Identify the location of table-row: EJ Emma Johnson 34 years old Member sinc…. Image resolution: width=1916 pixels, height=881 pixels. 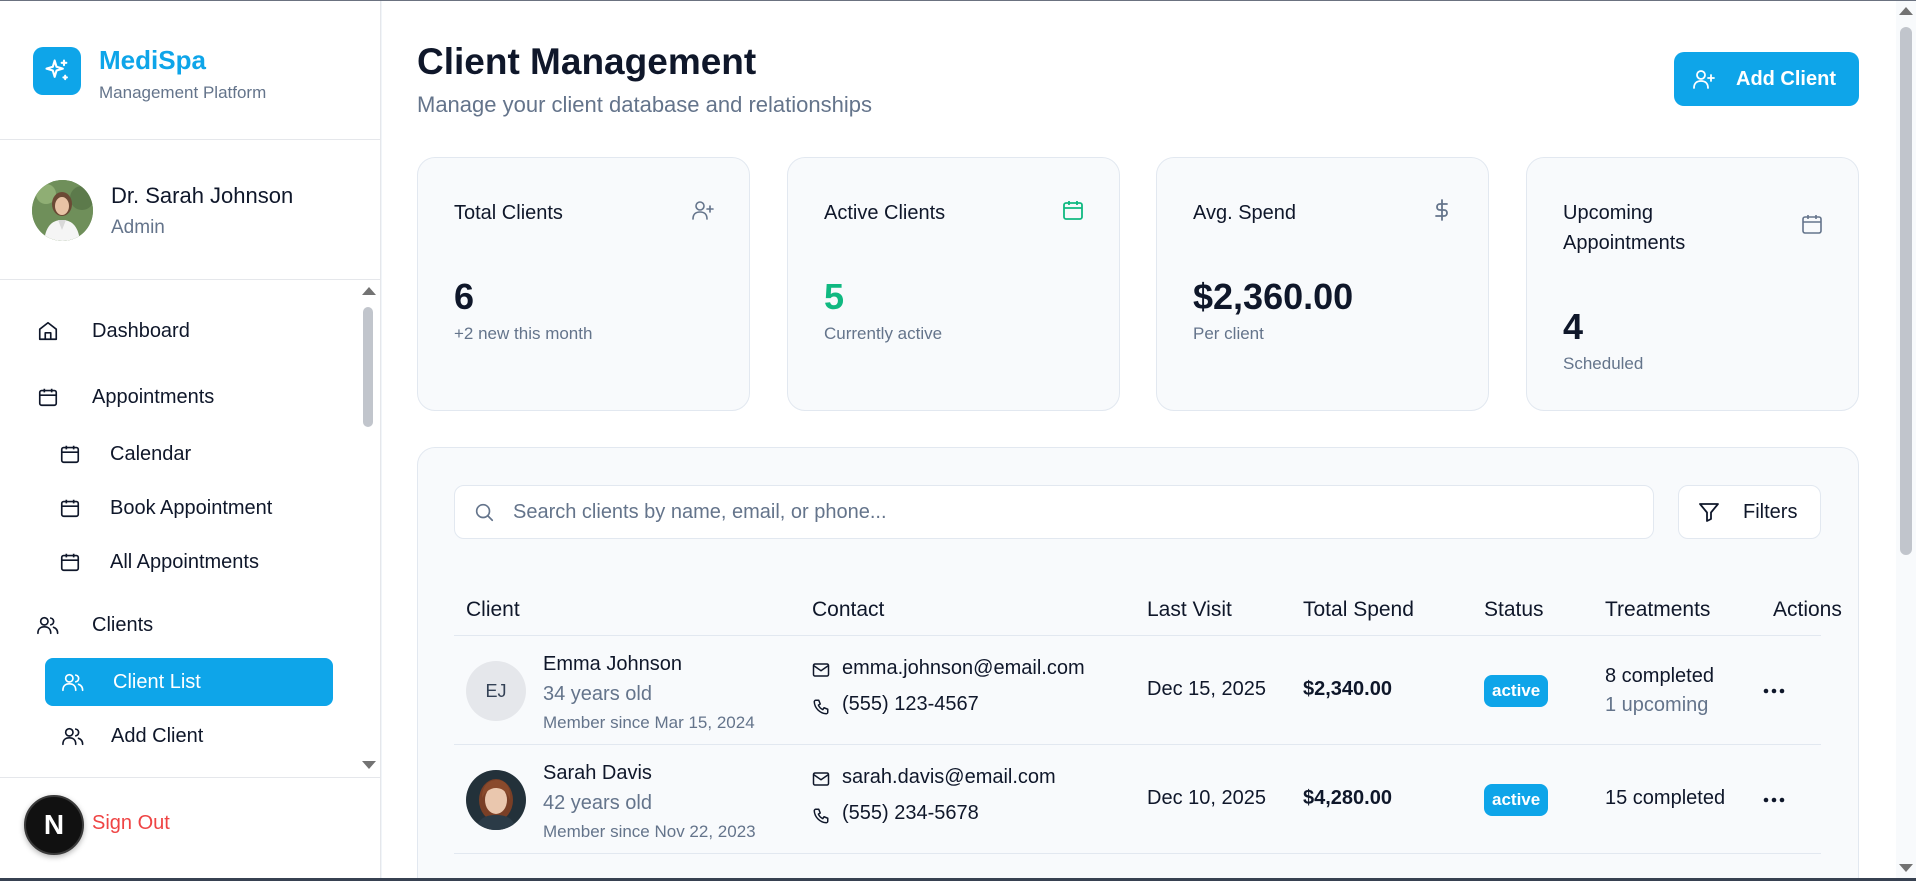
(1137, 691).